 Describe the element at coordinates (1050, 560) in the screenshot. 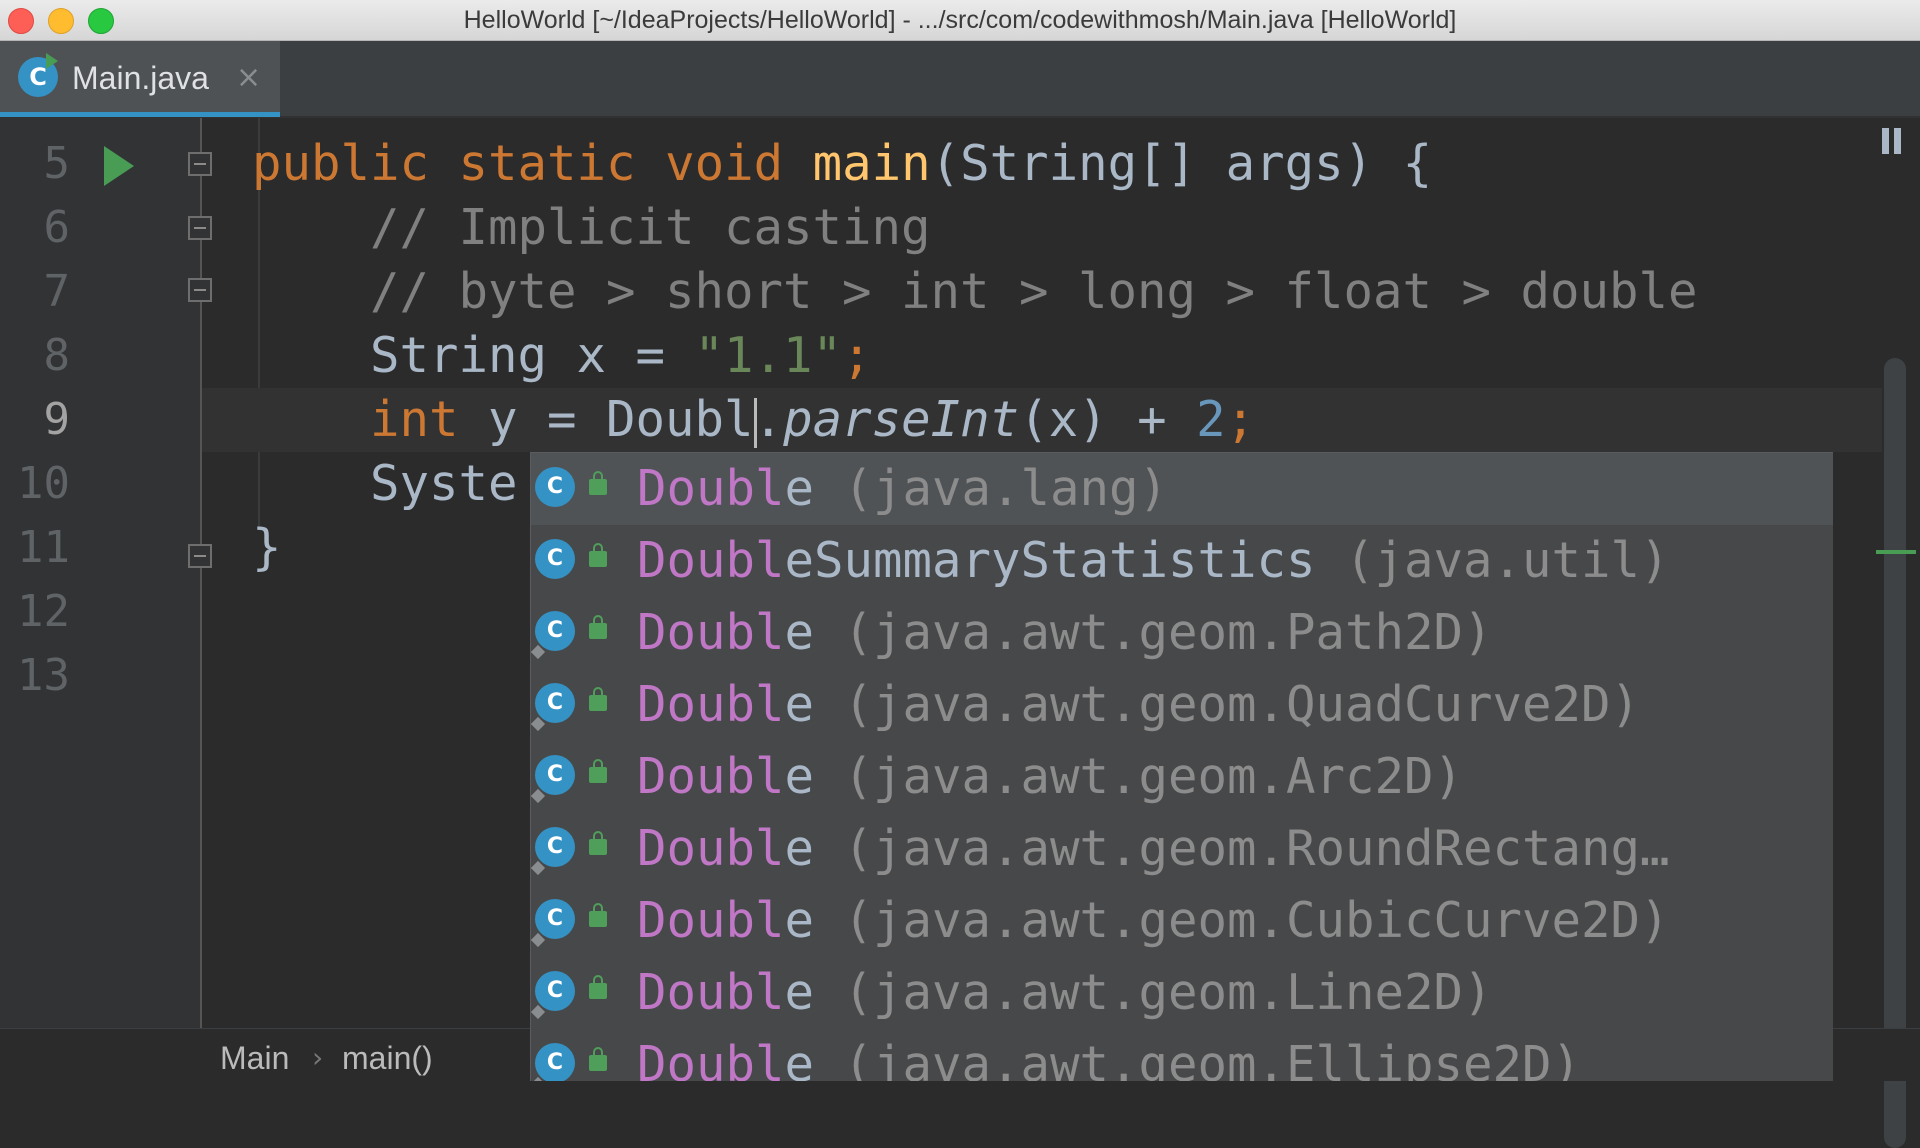

I see `completion-name-rest: eSummaryStatistics` at that location.